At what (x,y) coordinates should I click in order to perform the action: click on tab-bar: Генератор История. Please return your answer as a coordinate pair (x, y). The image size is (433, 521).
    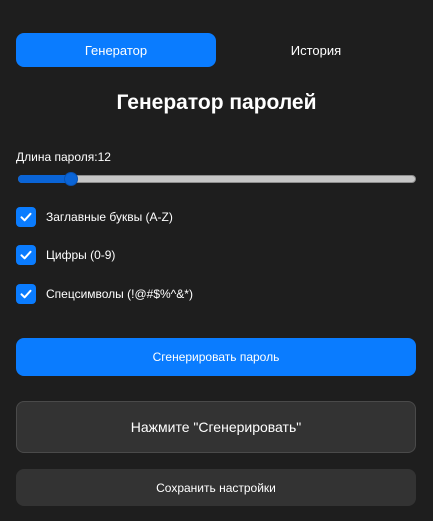
    Looking at the image, I should click on (216, 50).